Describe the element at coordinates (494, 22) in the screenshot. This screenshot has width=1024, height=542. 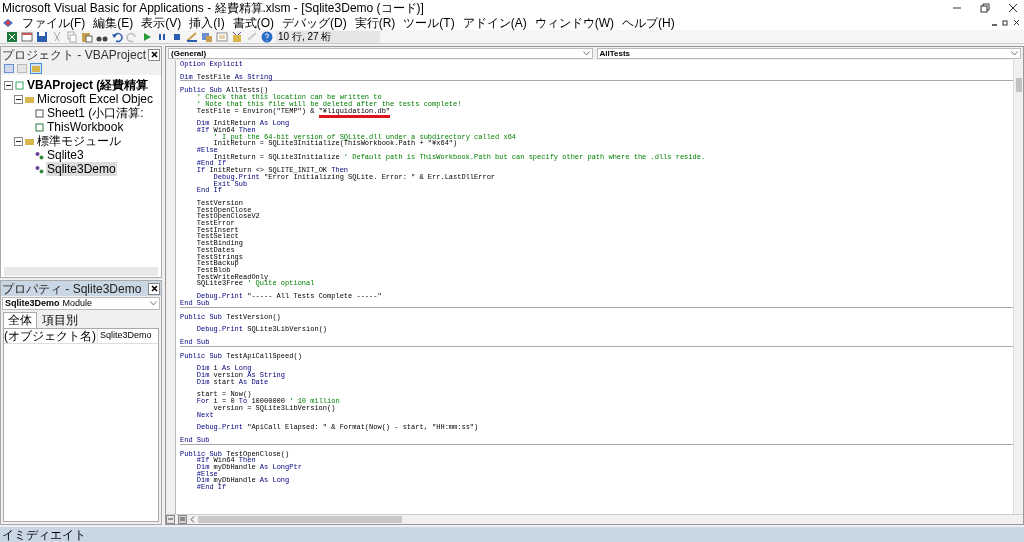
I see `menu-item: アドイン(A)` at that location.